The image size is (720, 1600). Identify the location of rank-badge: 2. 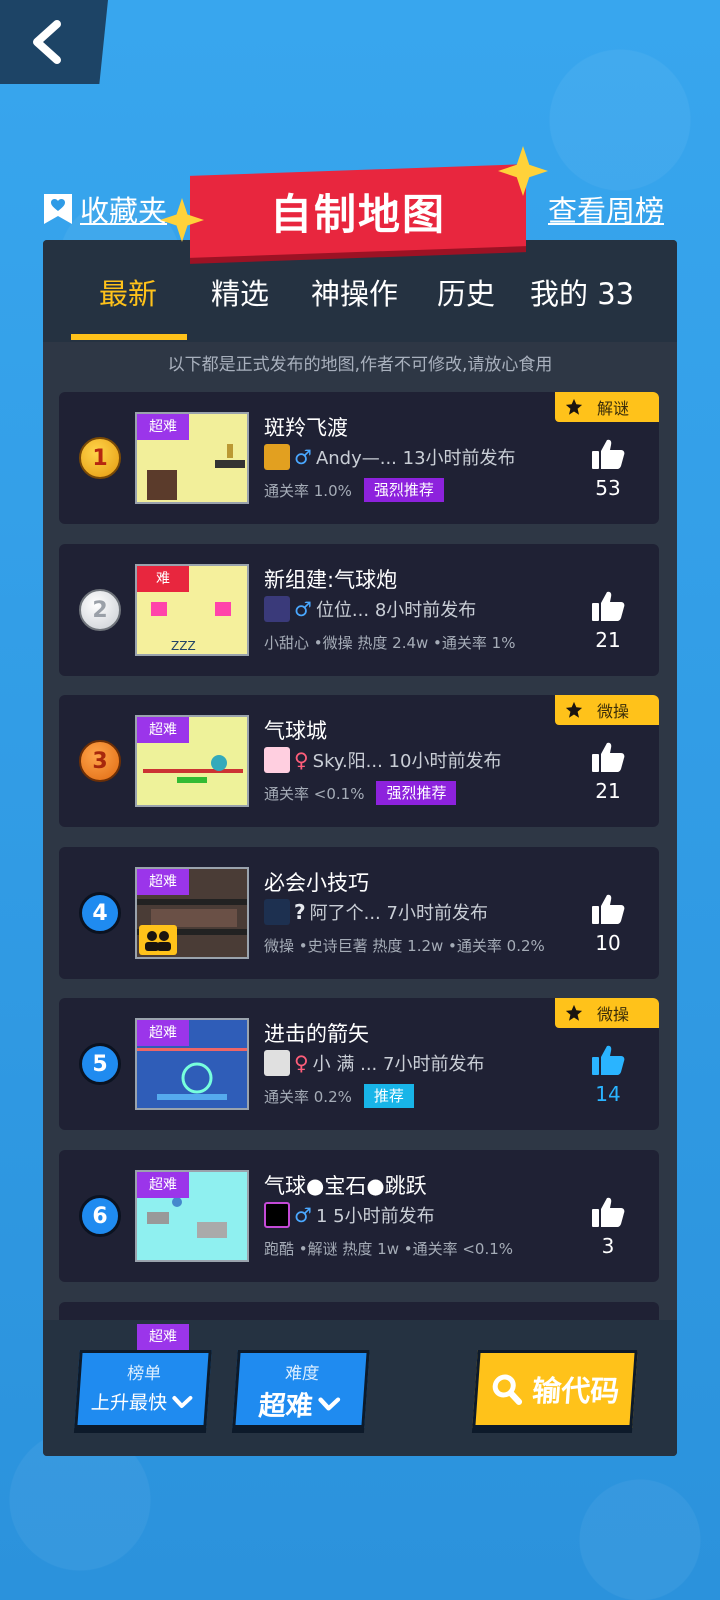
(100, 610).